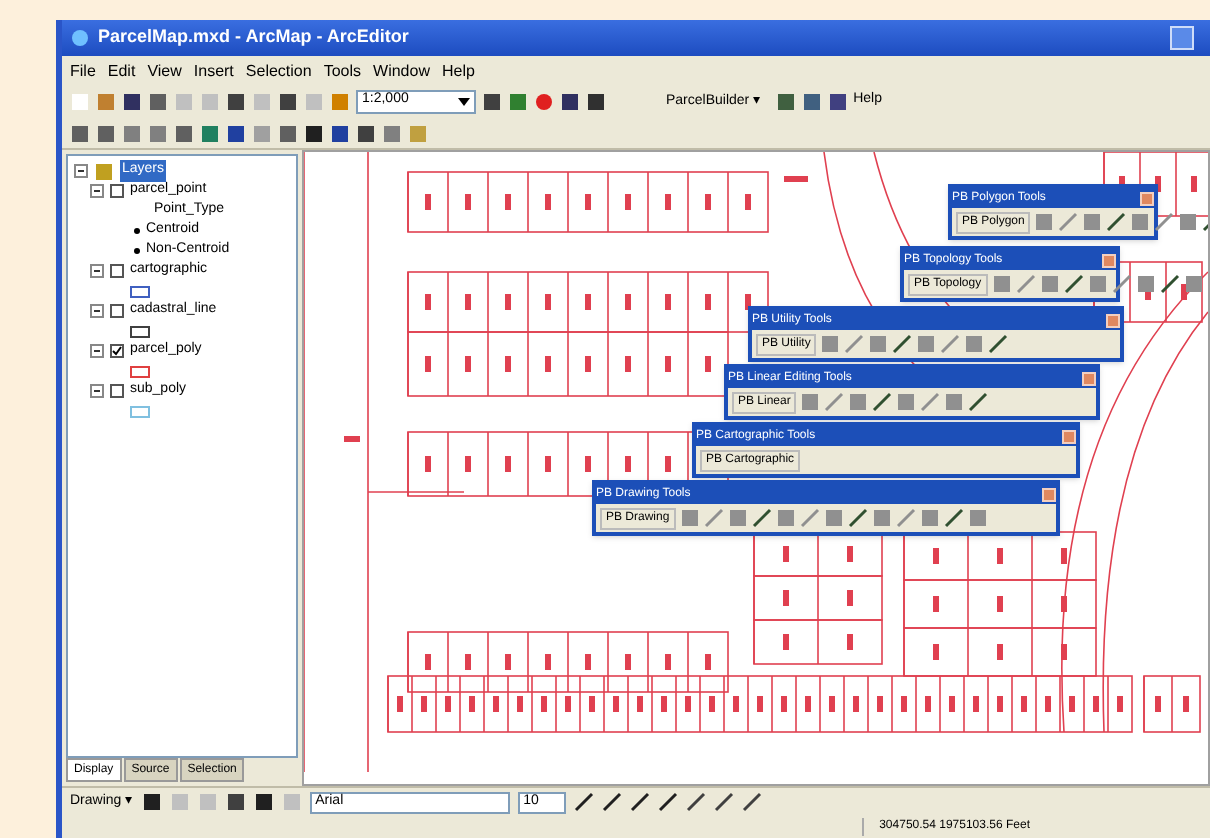  I want to click on menu-item: View, so click(164, 71).